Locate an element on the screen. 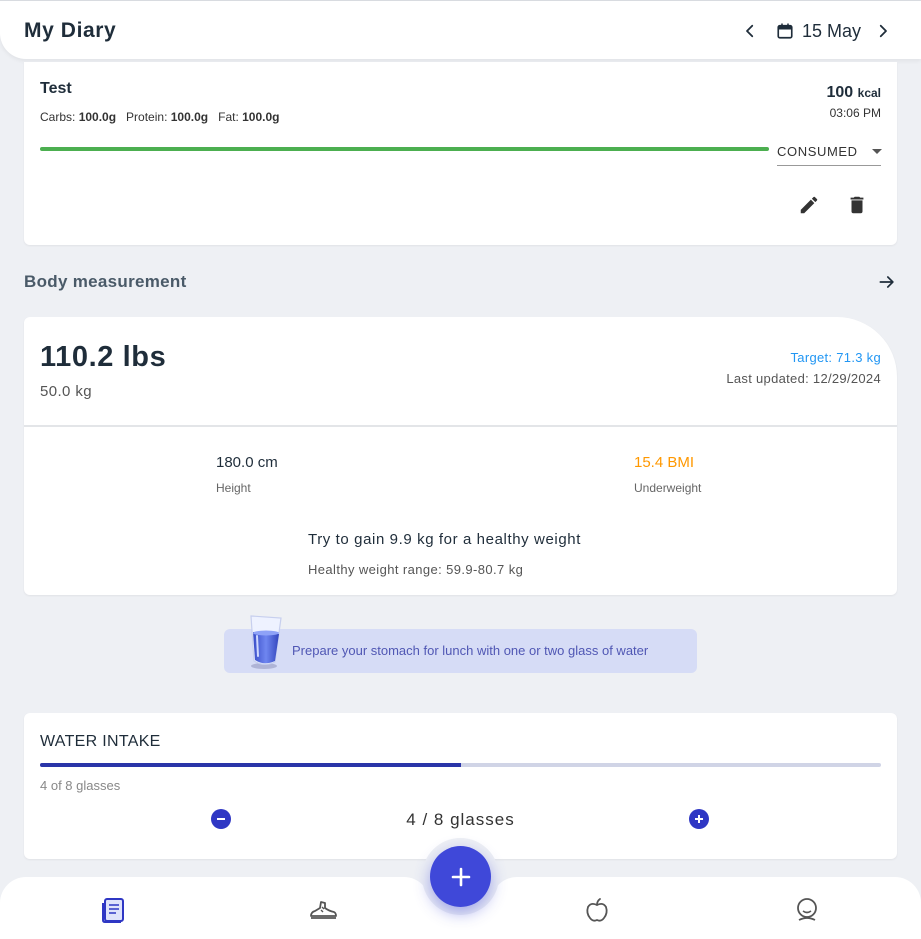 The width and height of the screenshot is (921, 939). water-count: 4 / 8 glasses is located at coordinates (460, 819).